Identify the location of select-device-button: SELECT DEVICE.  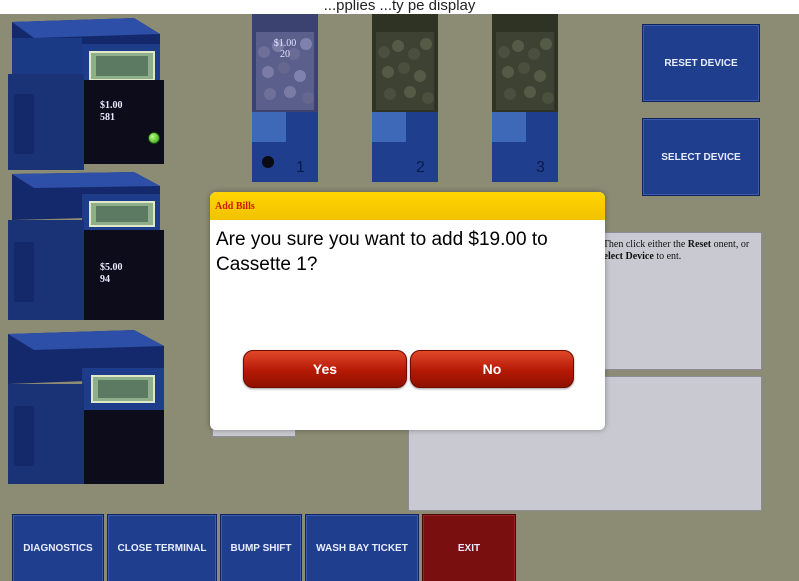
(701, 157).